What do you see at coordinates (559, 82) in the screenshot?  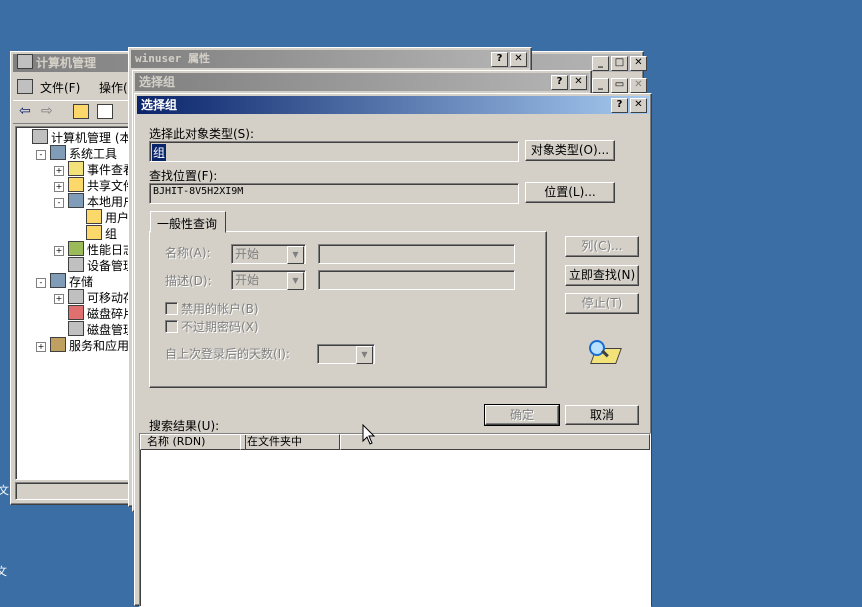 I see `back-help-button: ?` at bounding box center [559, 82].